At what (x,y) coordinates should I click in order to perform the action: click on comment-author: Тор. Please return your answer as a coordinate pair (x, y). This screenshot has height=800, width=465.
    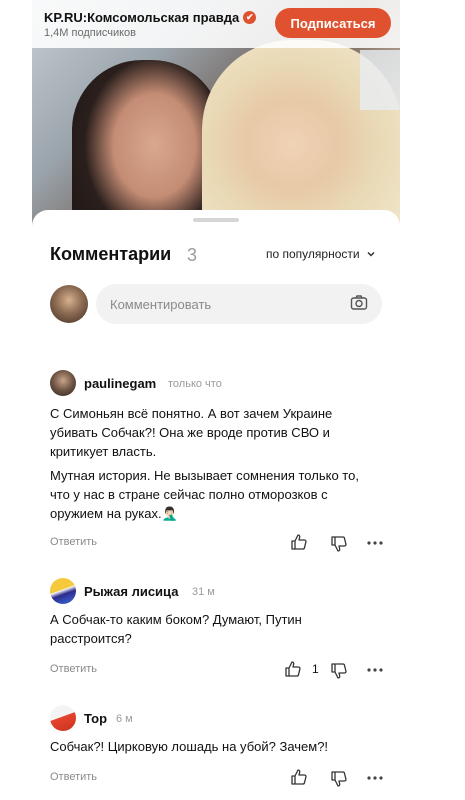
    Looking at the image, I should click on (95, 718).